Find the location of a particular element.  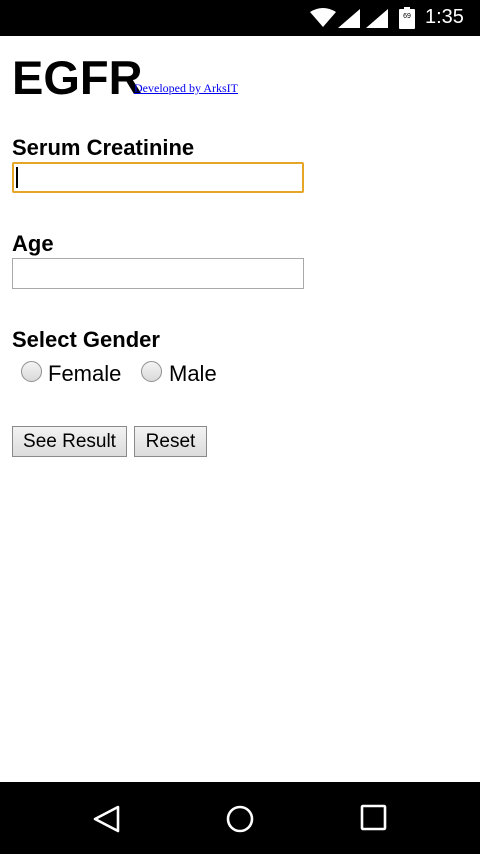

male-radio is located at coordinates (151, 371).